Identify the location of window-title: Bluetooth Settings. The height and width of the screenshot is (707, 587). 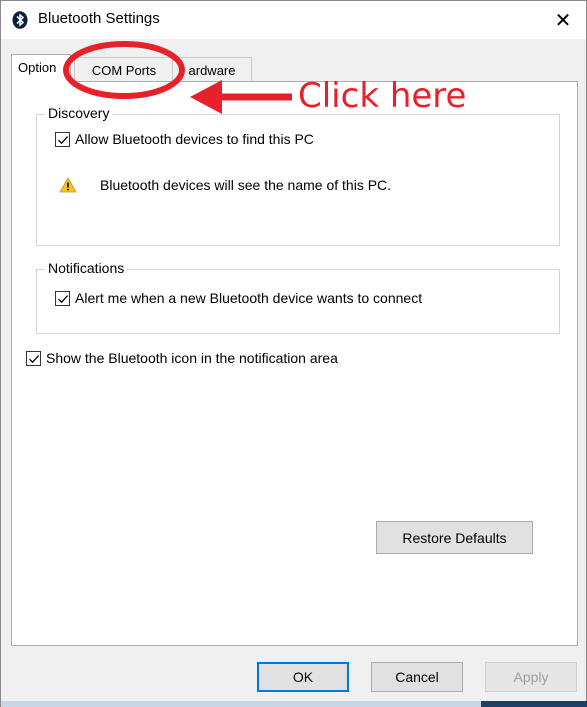
(99, 18).